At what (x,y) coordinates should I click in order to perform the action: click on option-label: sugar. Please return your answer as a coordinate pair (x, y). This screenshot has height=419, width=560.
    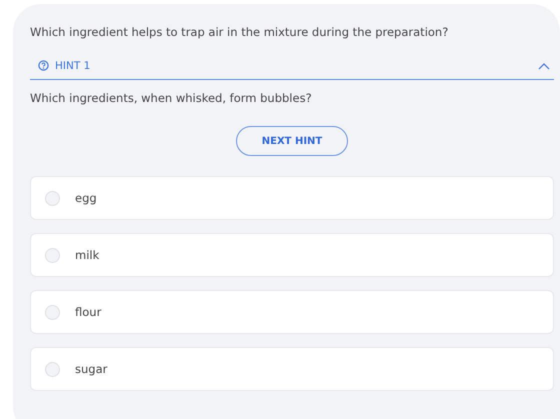
    Looking at the image, I should click on (91, 369).